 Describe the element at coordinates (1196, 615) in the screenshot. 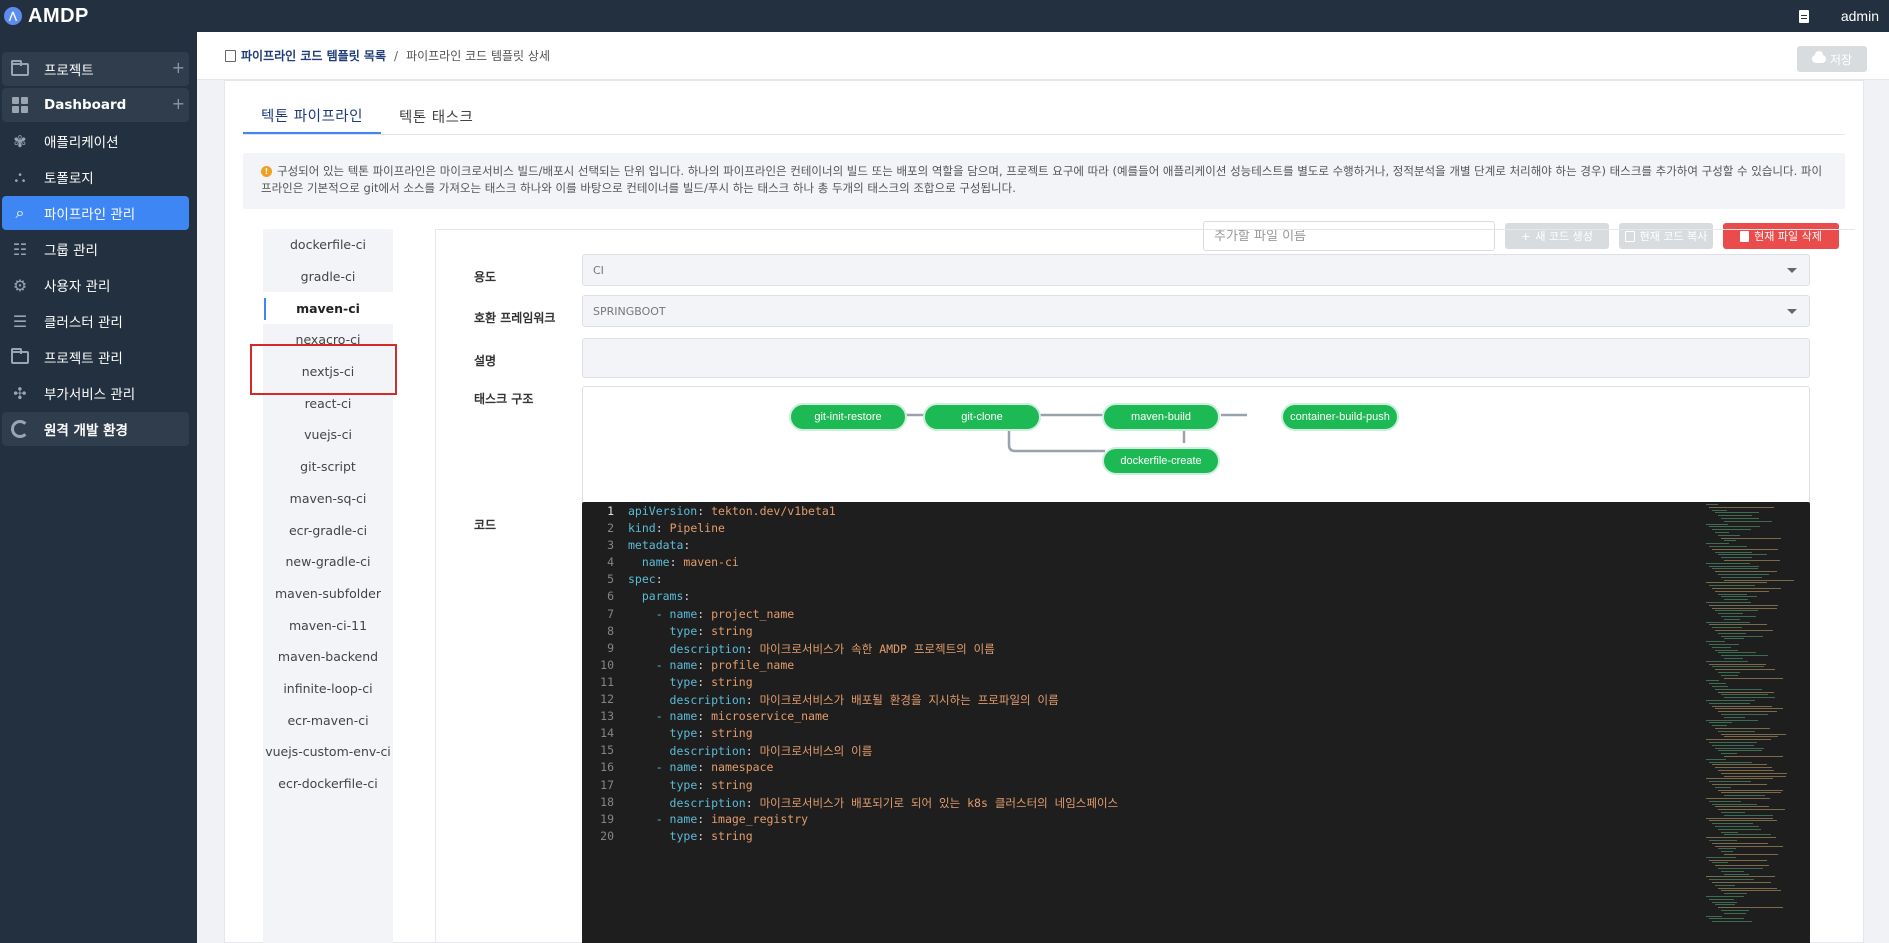

I see `code-line: 7 - name: project_name` at that location.